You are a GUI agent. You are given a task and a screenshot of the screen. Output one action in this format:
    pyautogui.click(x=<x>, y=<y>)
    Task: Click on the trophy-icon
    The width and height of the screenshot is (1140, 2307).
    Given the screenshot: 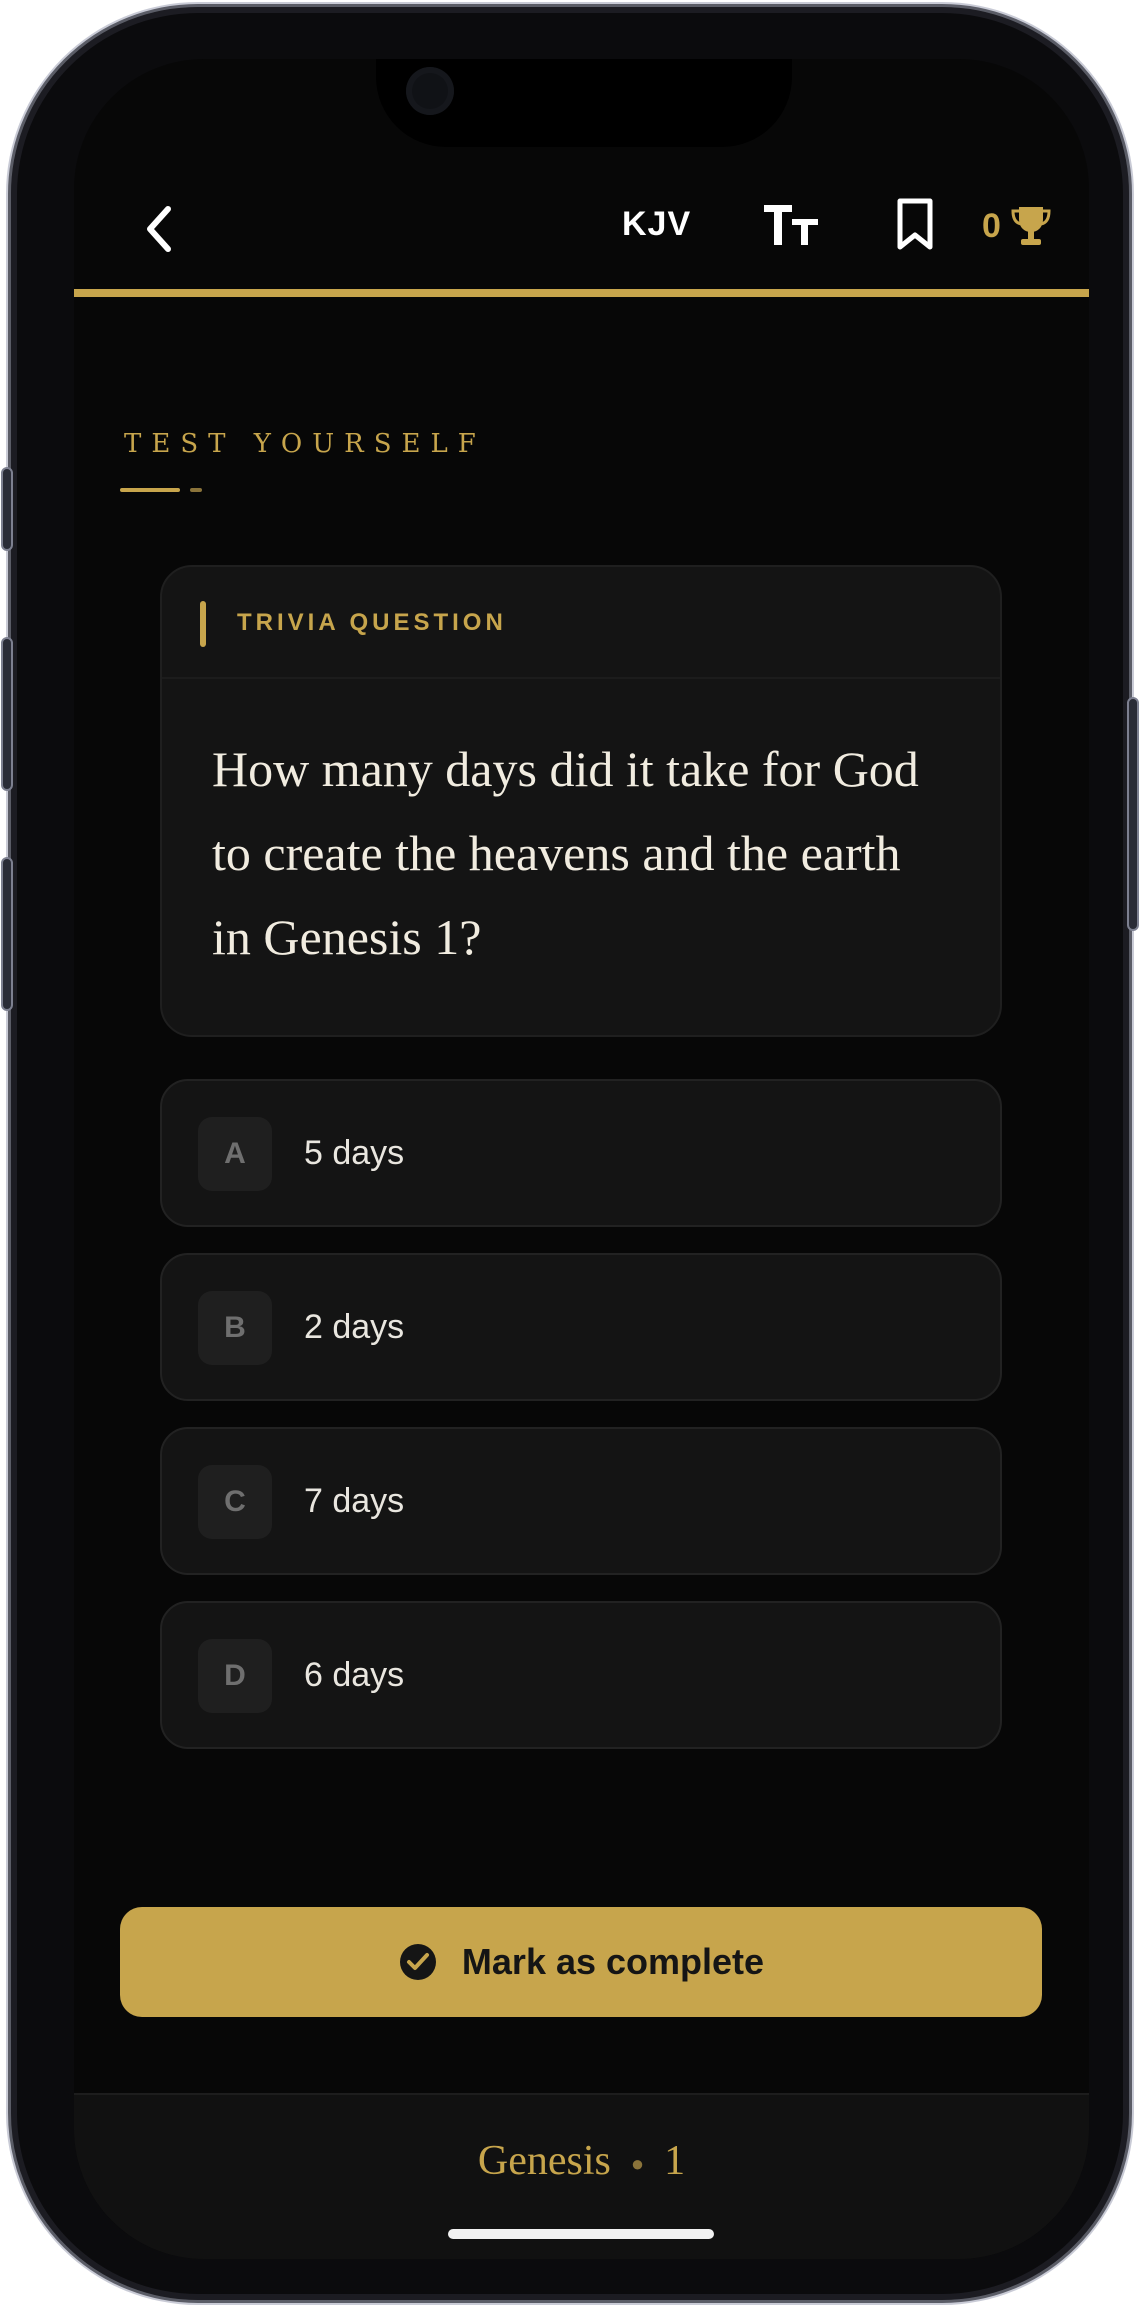 What is the action you would take?
    pyautogui.click(x=1031, y=226)
    